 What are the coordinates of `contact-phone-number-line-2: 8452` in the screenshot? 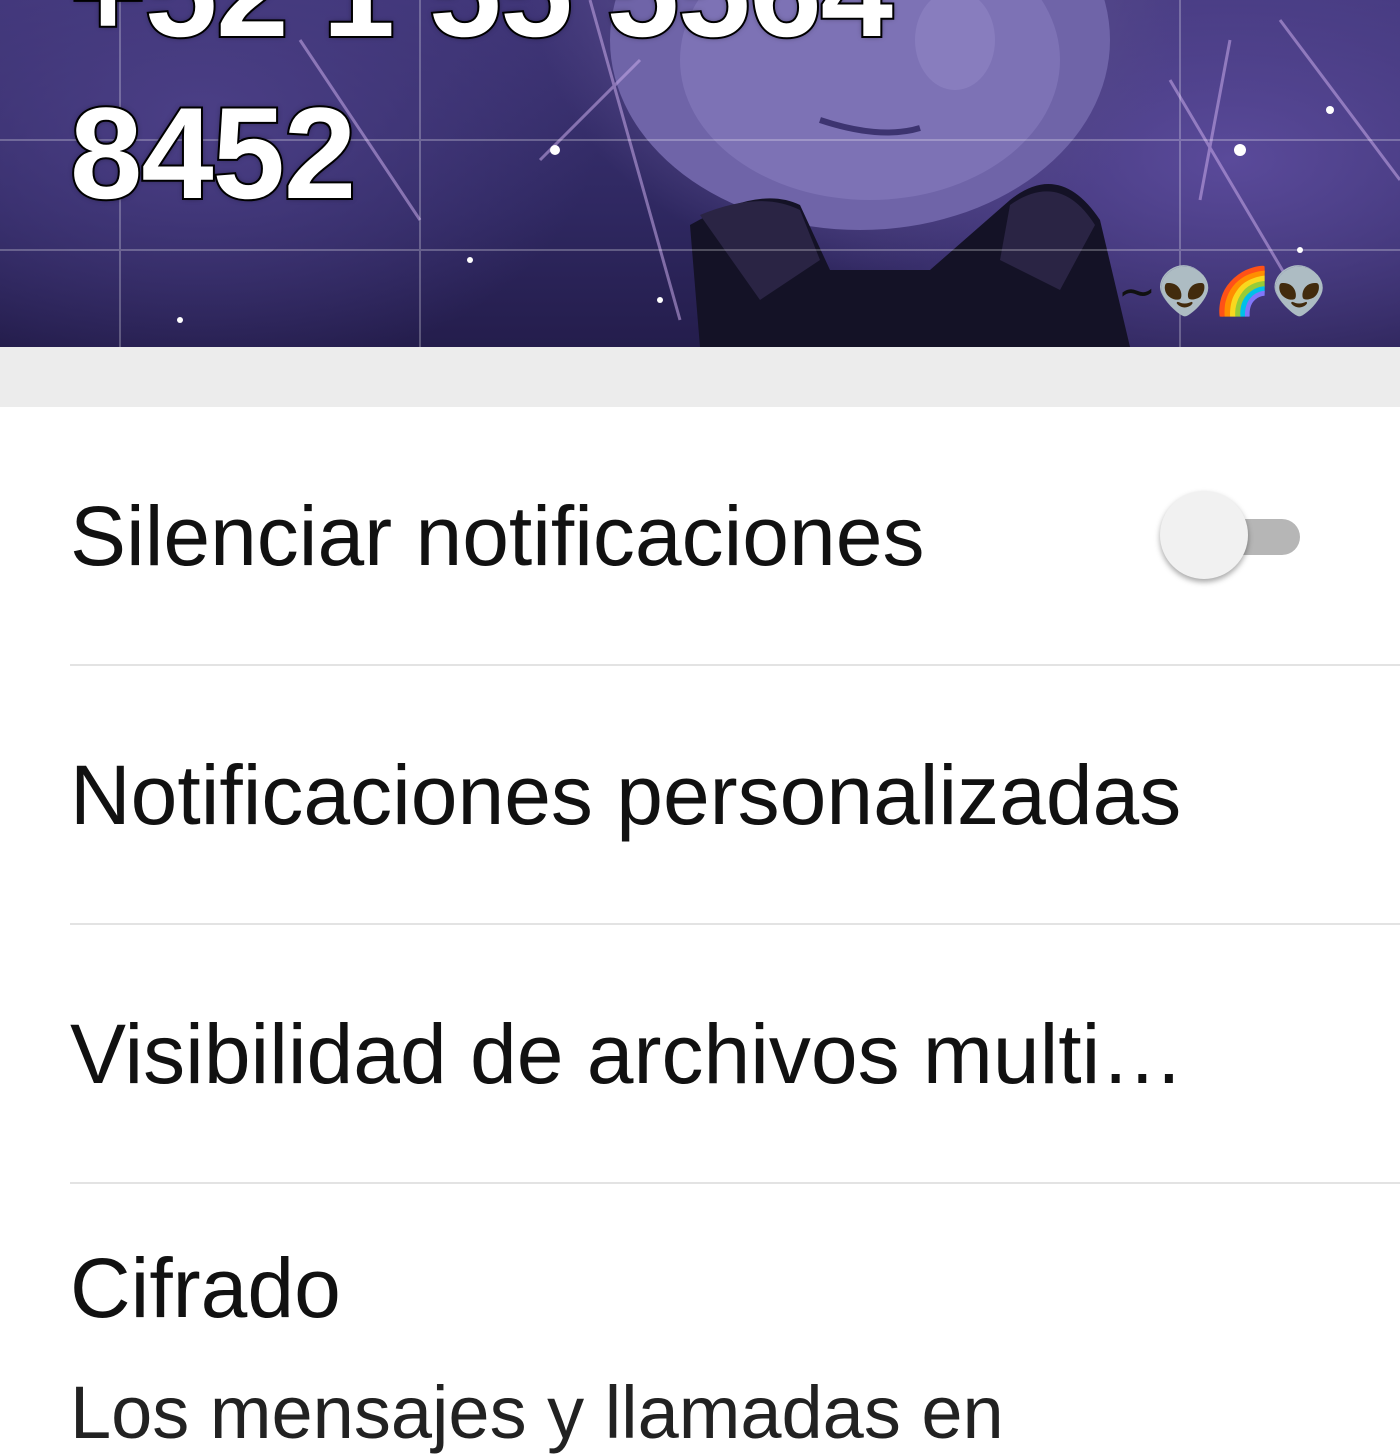 It's located at (213, 153).